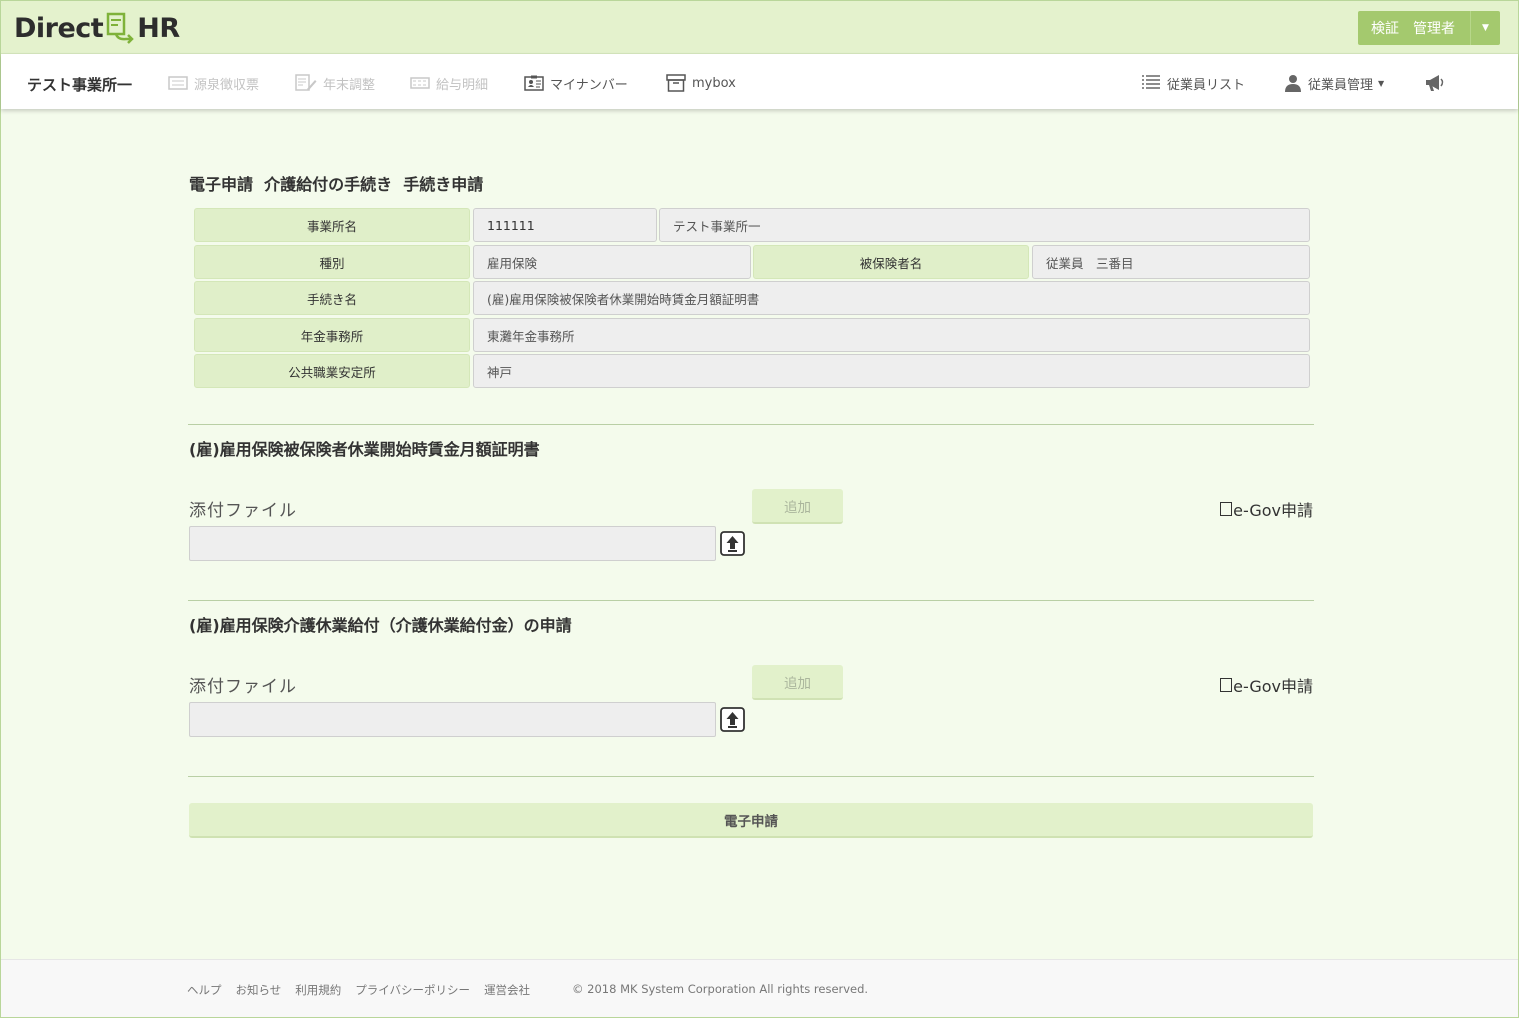  I want to click on footer-link-help: ヘルプ, so click(204, 990).